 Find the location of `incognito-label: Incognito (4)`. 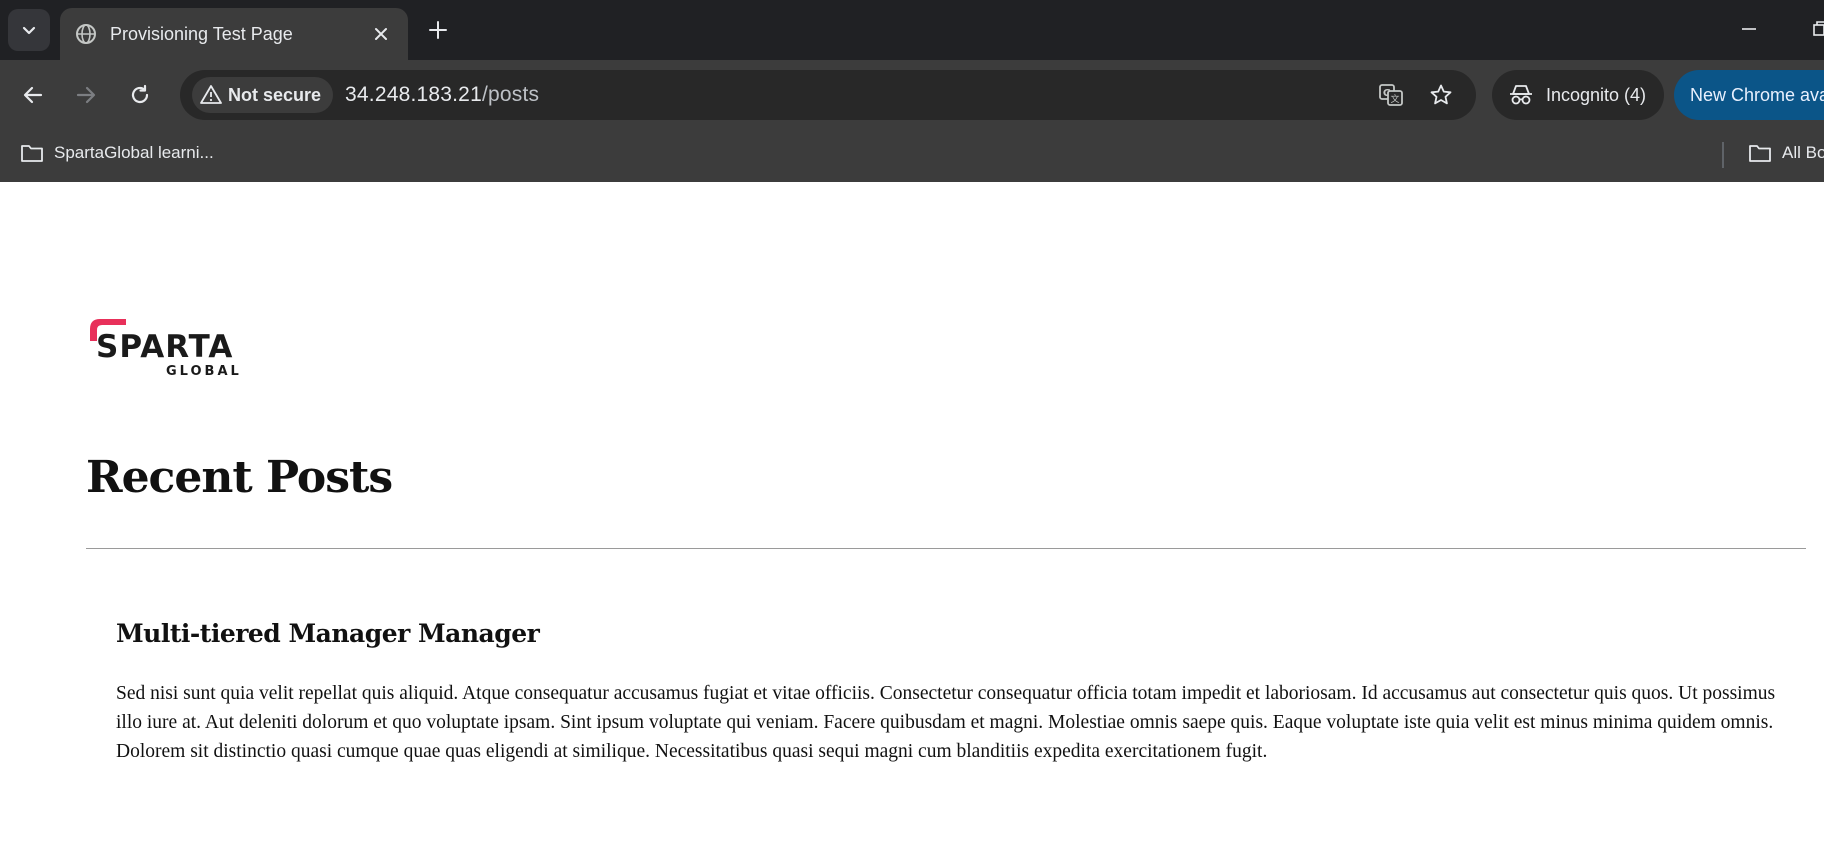

incognito-label: Incognito (4) is located at coordinates (1596, 94).